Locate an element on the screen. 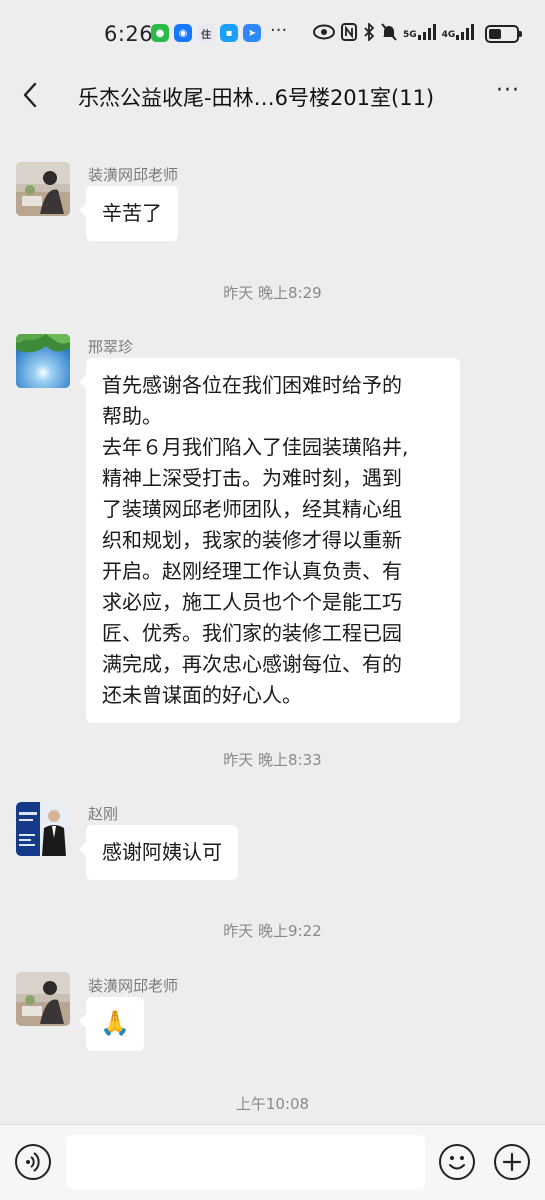 This screenshot has height=1200, width=545. status-app-icons: ● ◉ 住 ▪ ➤ is located at coordinates (206, 33).